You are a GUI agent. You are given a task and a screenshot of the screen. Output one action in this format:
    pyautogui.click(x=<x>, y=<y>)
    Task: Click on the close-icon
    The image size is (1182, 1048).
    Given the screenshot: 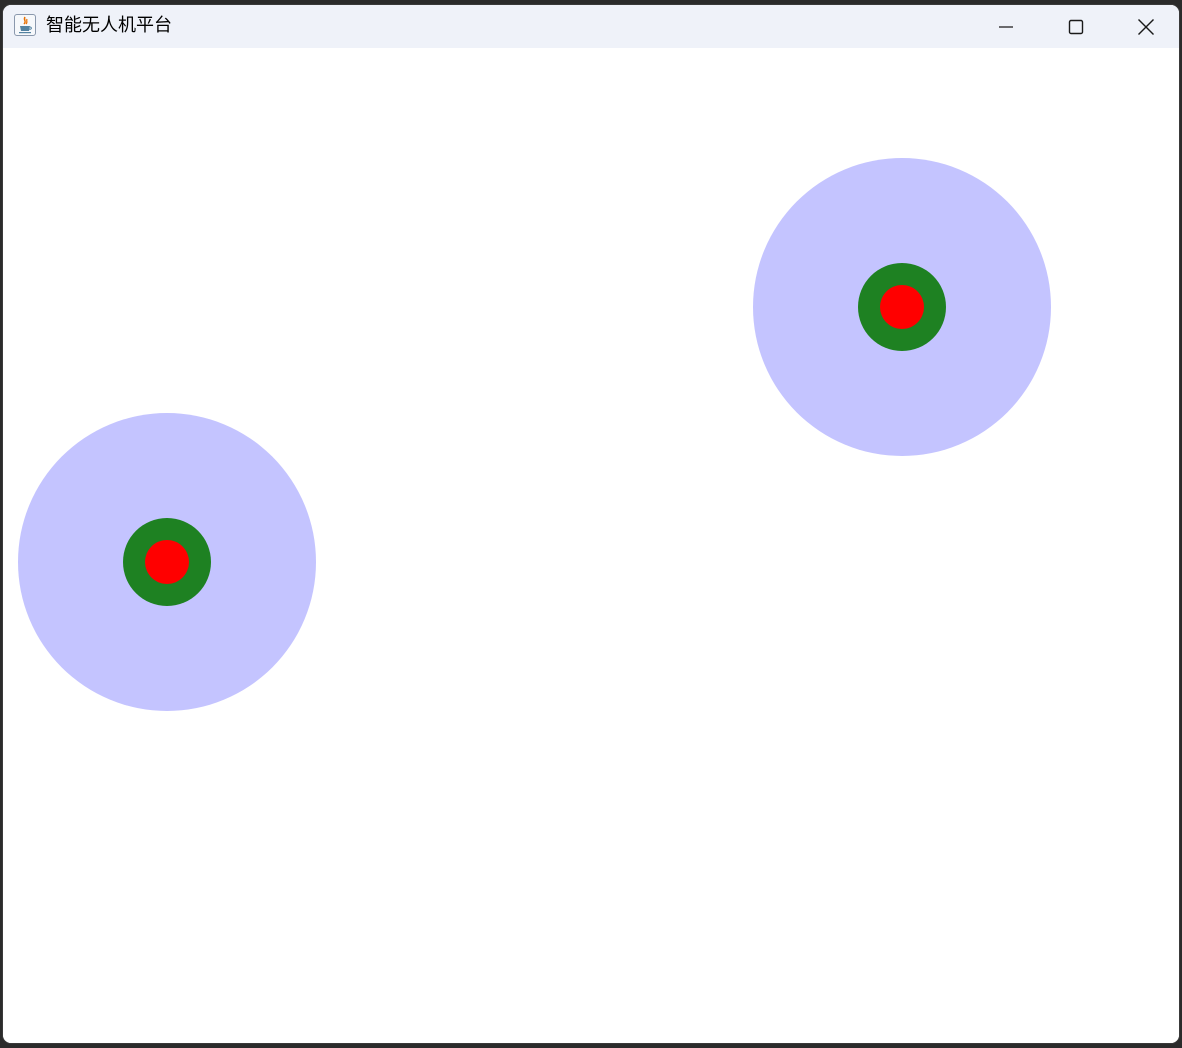 What is the action you would take?
    pyautogui.click(x=1146, y=26)
    